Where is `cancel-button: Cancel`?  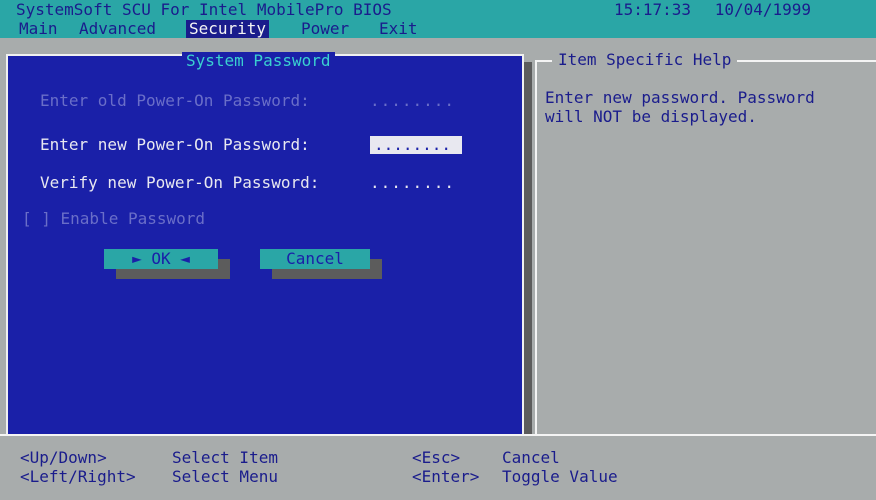 cancel-button: Cancel is located at coordinates (315, 259).